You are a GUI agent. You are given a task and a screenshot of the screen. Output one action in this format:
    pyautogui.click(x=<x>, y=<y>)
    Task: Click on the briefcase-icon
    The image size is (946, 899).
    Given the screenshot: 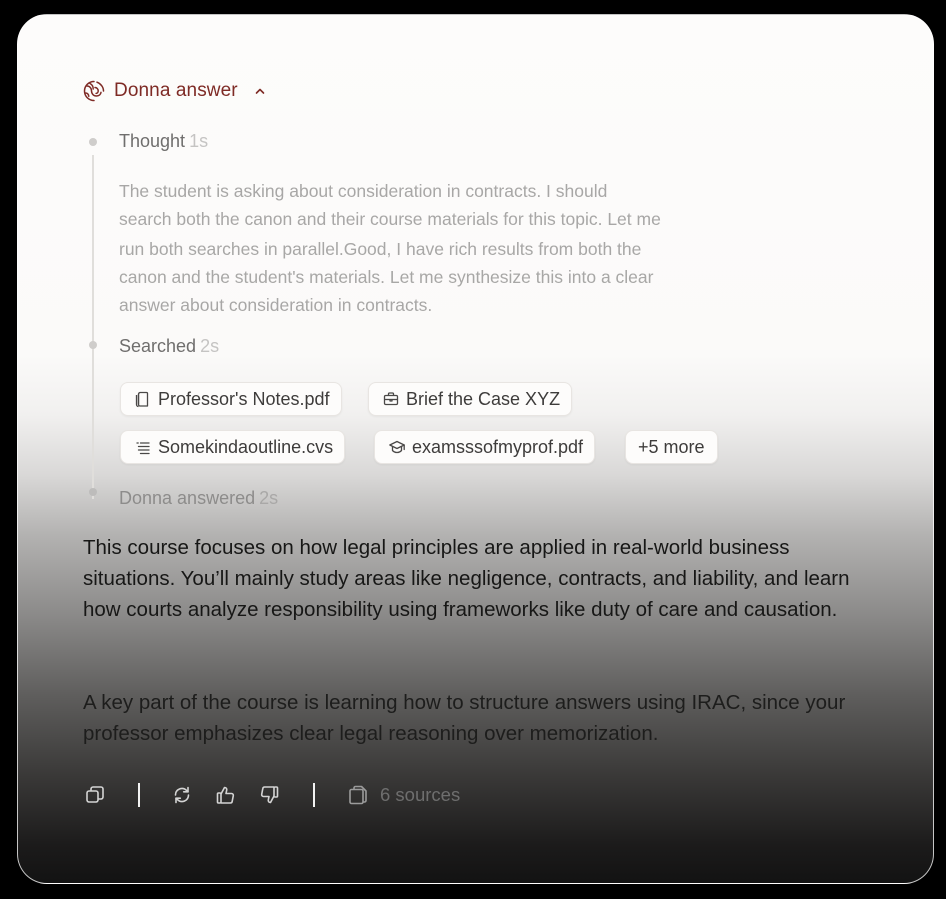 What is the action you would take?
    pyautogui.click(x=391, y=399)
    